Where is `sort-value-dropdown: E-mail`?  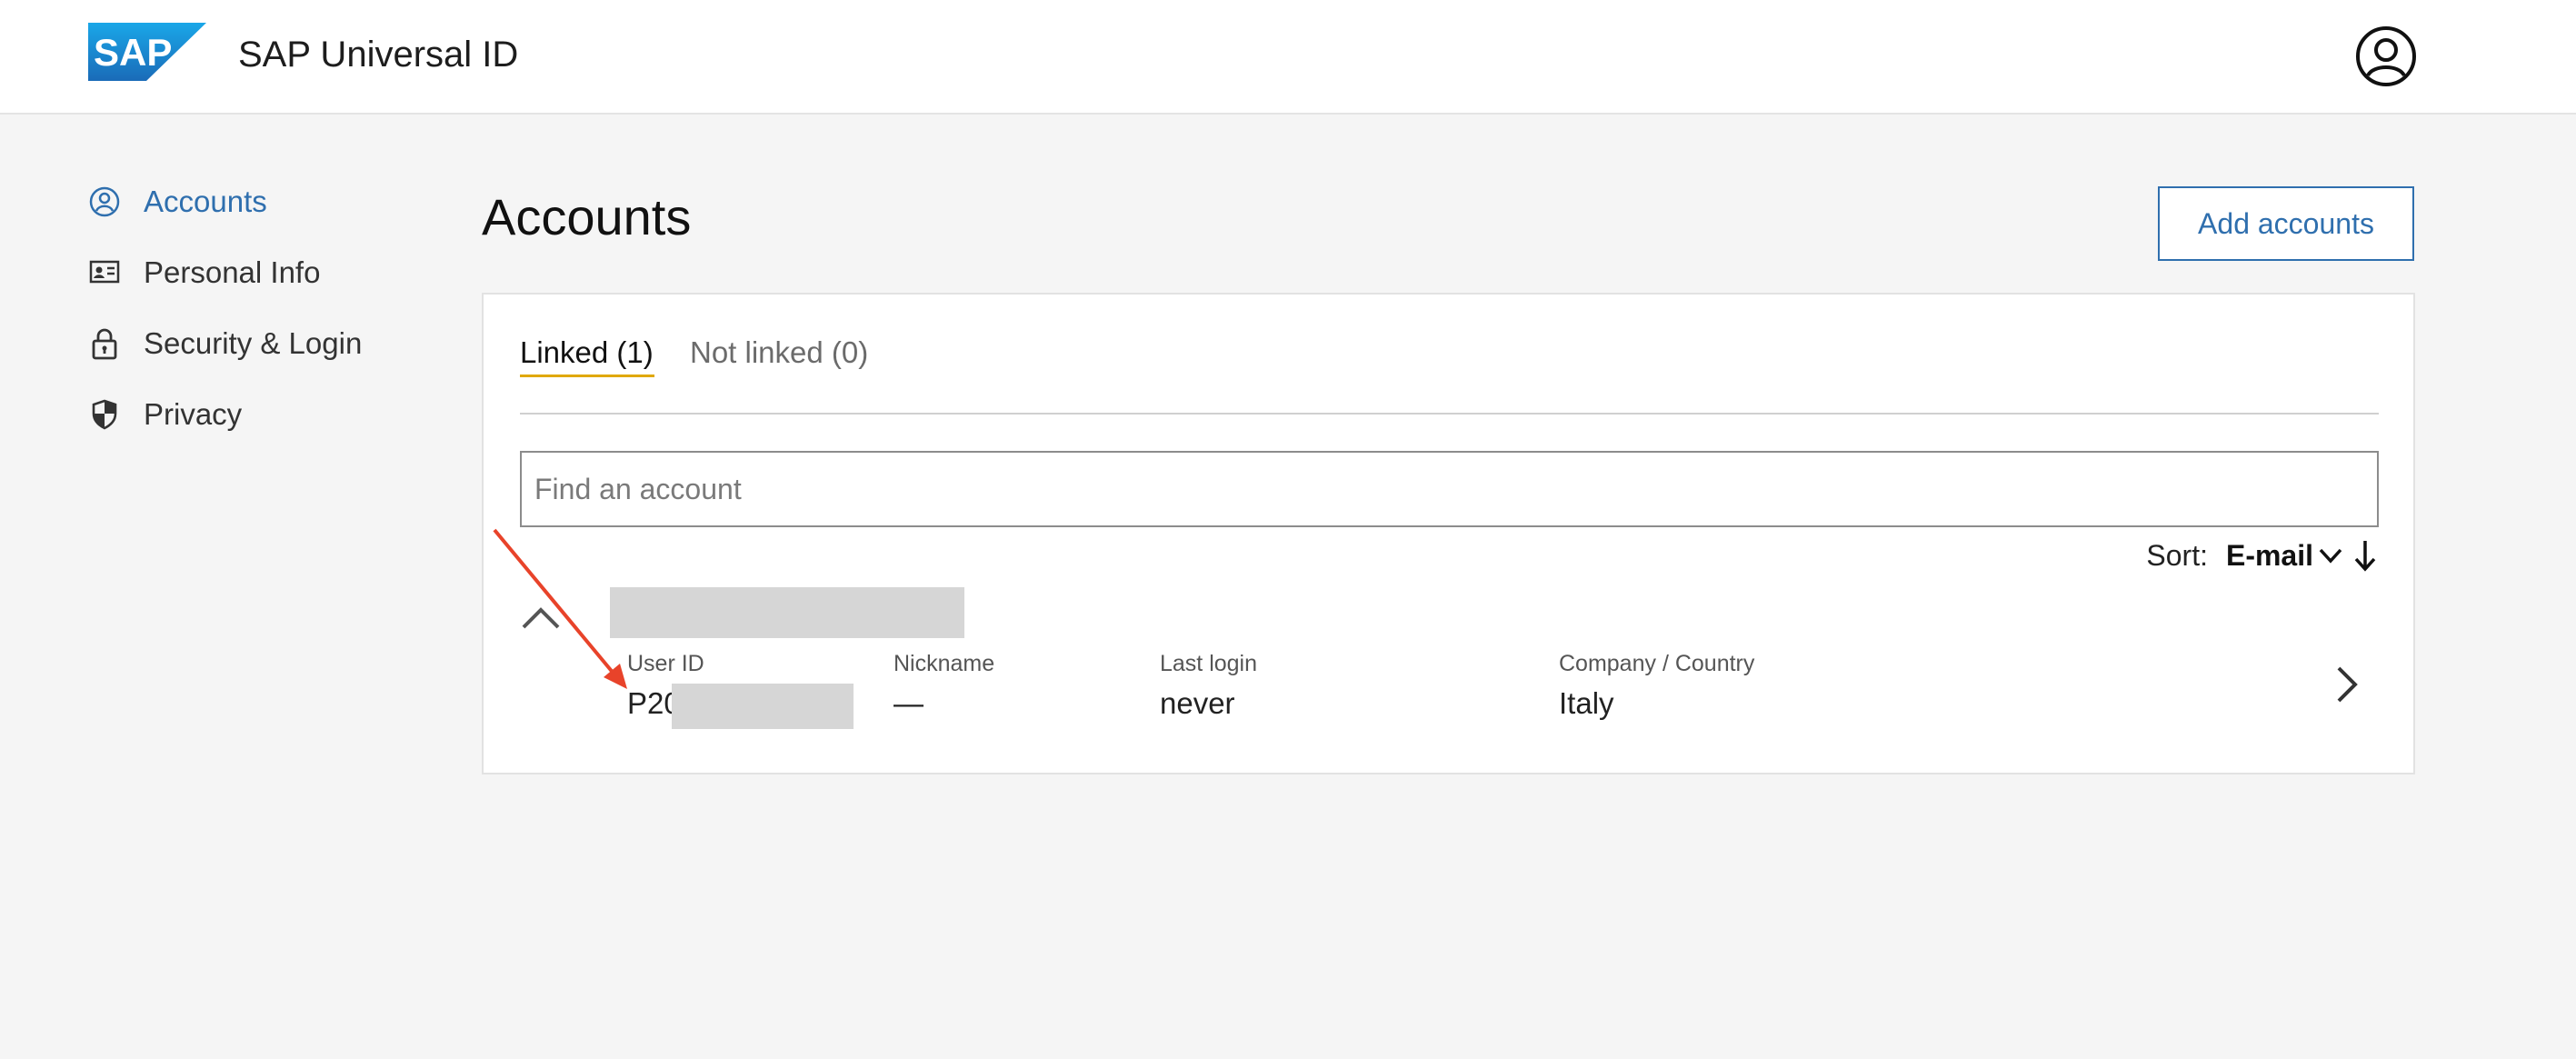 sort-value-dropdown: E-mail is located at coordinates (2269, 556).